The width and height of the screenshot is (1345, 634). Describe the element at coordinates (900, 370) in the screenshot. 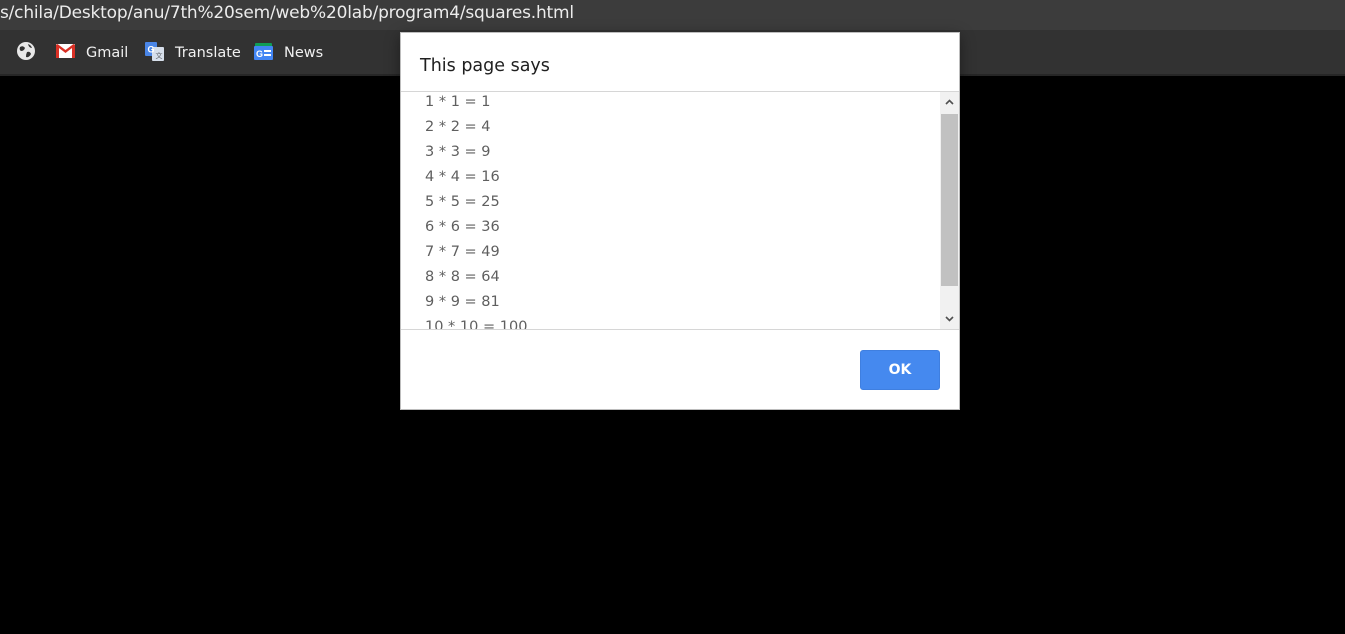

I see `ok-button: OK` at that location.